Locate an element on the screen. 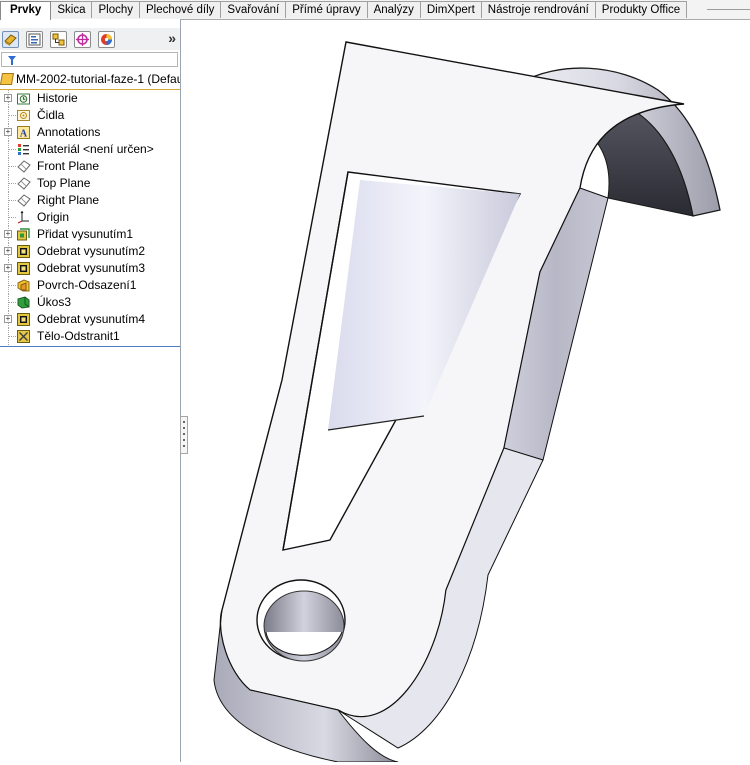 The width and height of the screenshot is (750, 765). tree-item-povrch-odsazeni1: Povrch-Odsazení1 is located at coordinates (90, 285).